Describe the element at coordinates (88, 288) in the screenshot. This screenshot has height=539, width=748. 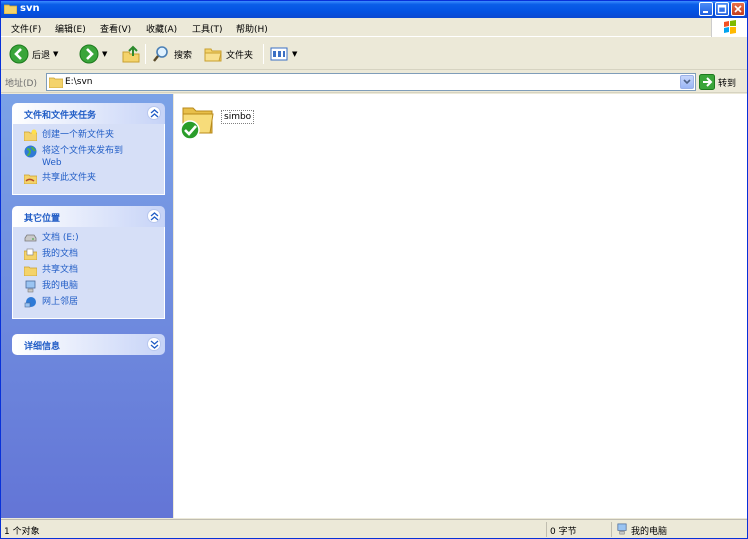
I see `place-my-computer: 我的电脑` at that location.